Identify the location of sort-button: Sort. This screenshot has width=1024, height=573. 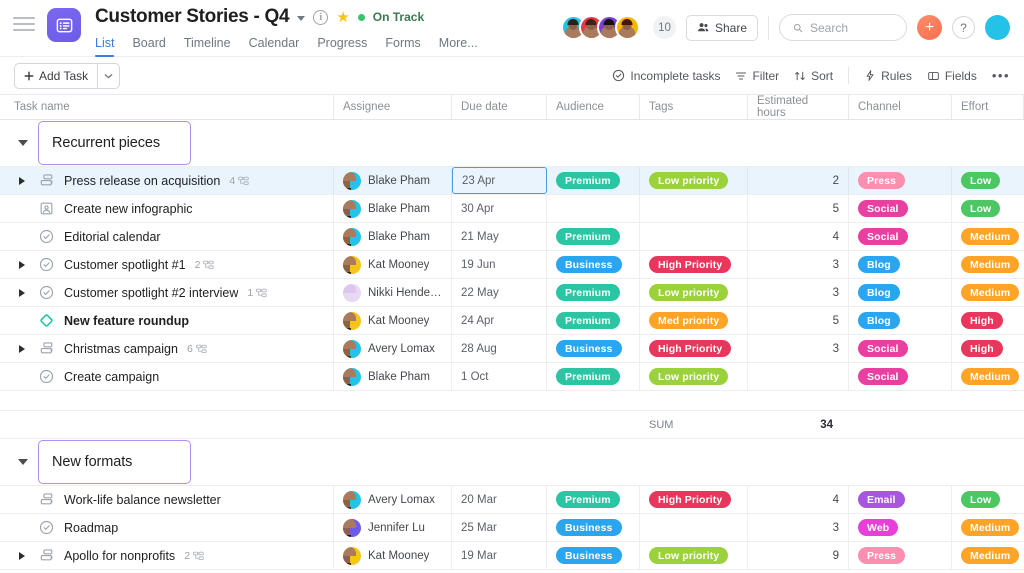
(813, 76).